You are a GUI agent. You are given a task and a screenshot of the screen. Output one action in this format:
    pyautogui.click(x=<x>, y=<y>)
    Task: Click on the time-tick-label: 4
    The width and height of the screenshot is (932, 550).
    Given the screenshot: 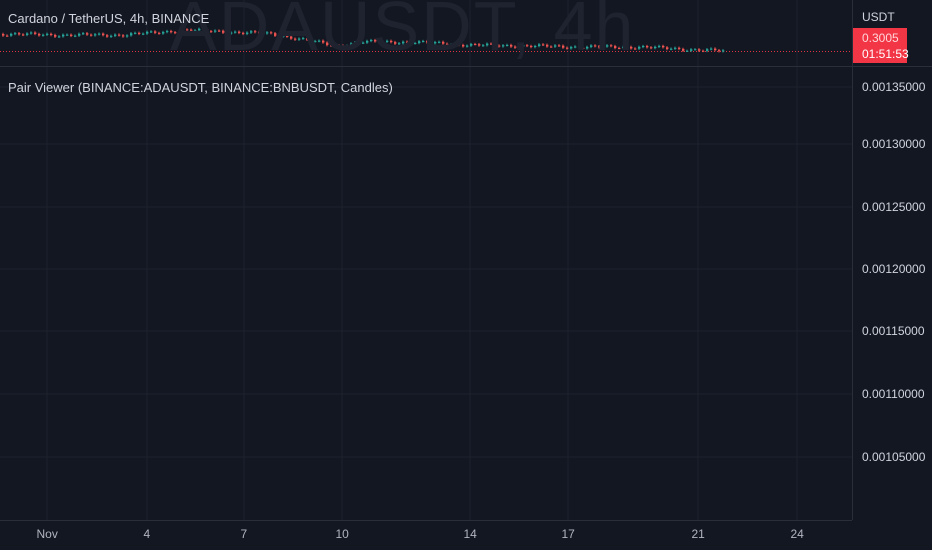 What is the action you would take?
    pyautogui.click(x=147, y=534)
    